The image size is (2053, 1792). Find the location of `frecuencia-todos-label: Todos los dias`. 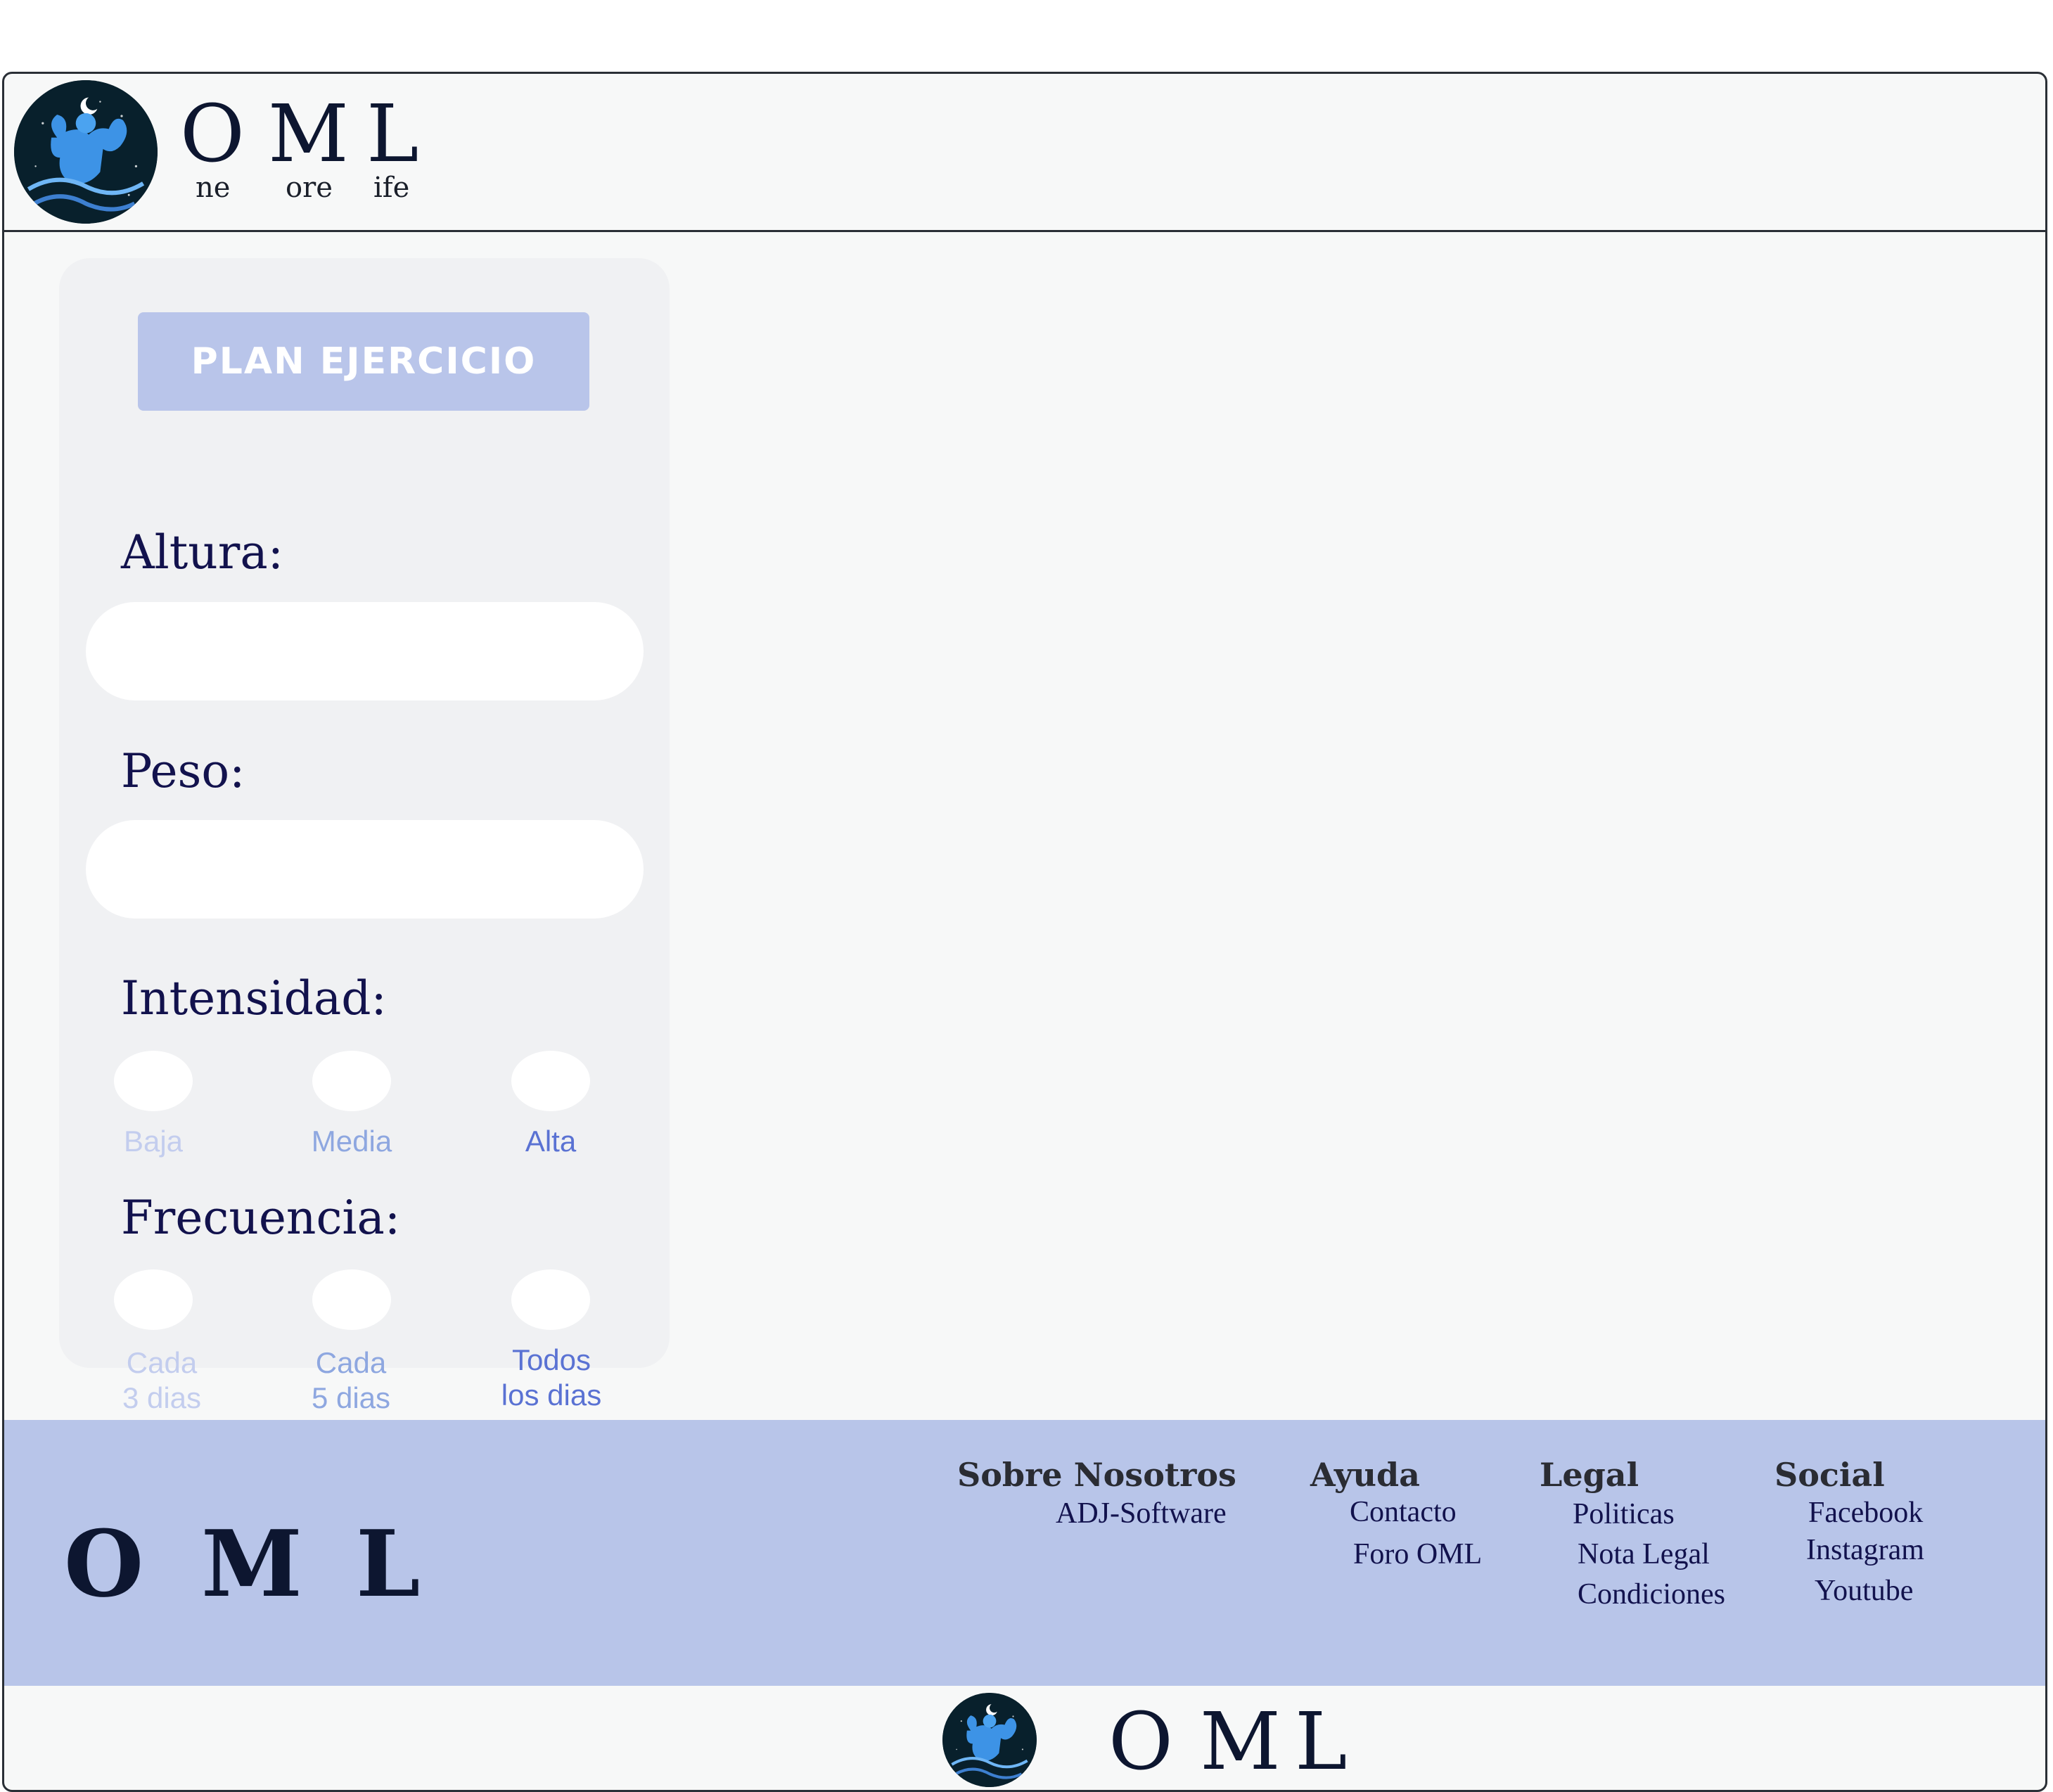

frecuencia-todos-label: Todos los dias is located at coordinates (551, 1378).